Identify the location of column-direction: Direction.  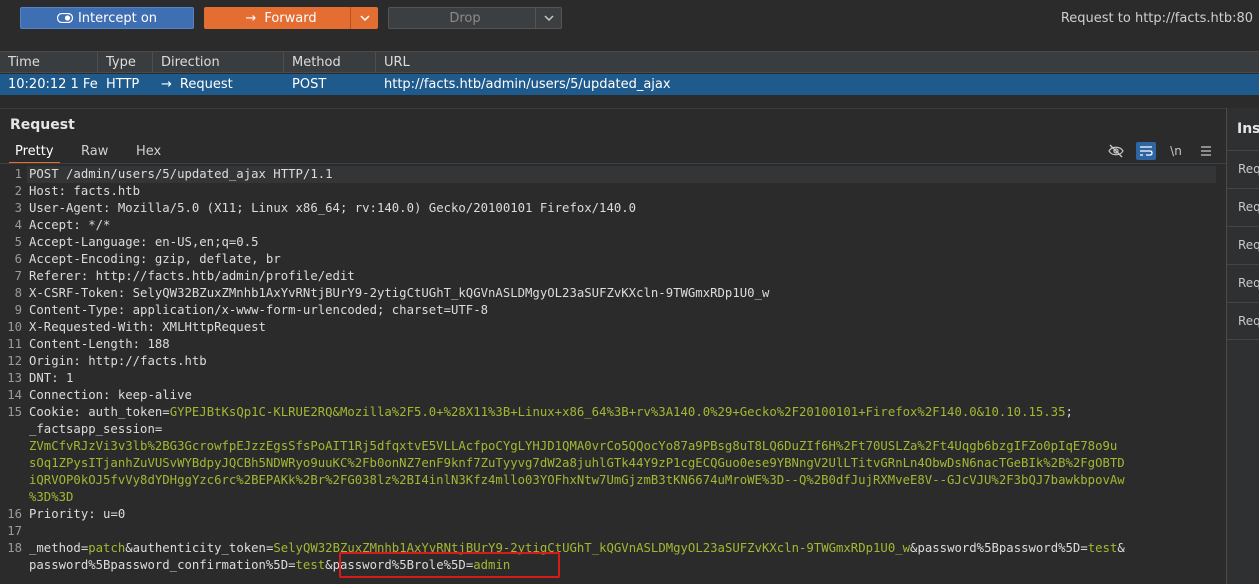
(218, 62).